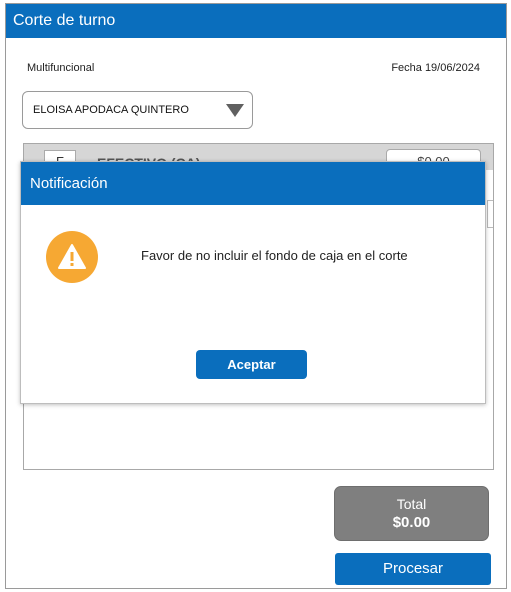 The width and height of the screenshot is (511, 592). I want to click on triangle-down-icon, so click(235, 110).